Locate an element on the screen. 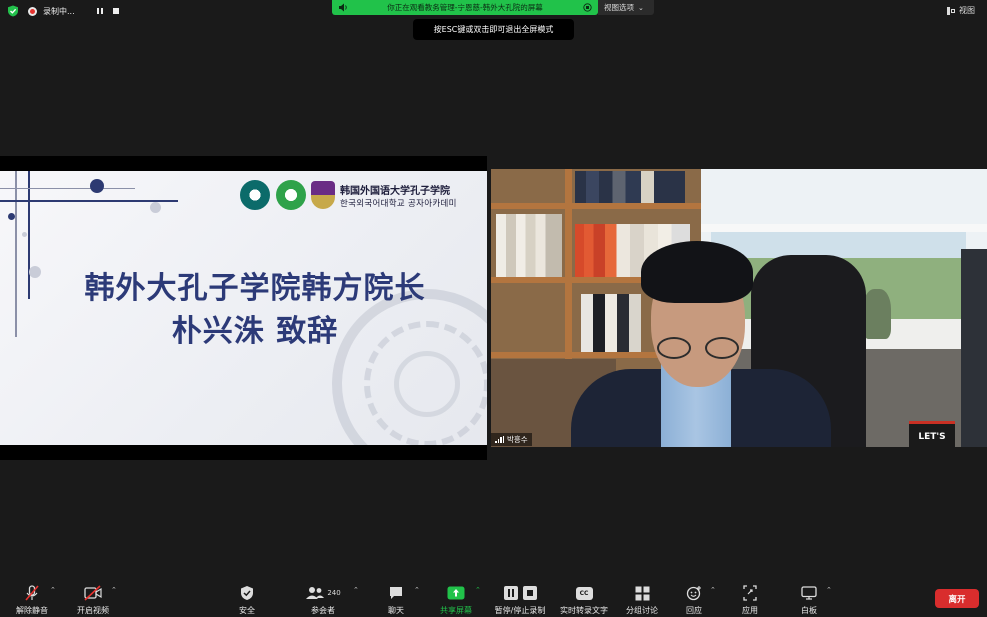 The image size is (987, 617). participant-name-tag: 박흥수 is located at coordinates (511, 439).